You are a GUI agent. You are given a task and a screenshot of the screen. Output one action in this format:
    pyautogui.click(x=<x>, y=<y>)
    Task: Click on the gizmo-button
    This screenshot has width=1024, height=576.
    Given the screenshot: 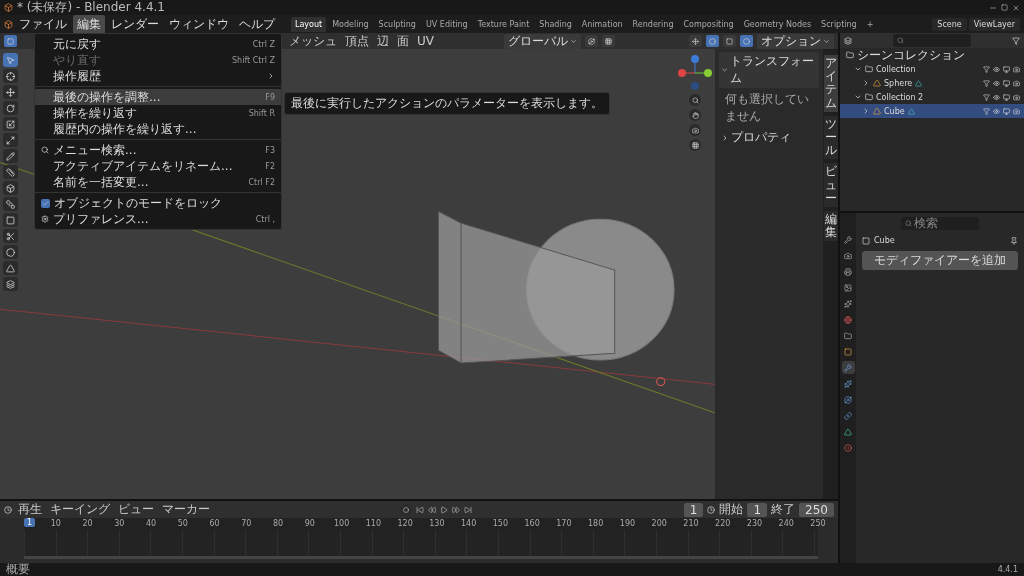 What is the action you would take?
    pyautogui.click(x=695, y=41)
    